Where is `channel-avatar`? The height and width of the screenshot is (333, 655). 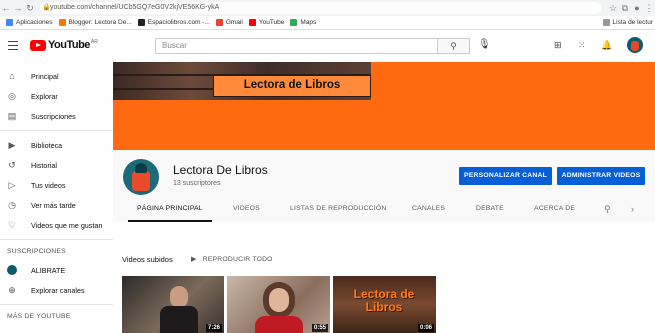 channel-avatar is located at coordinates (141, 177).